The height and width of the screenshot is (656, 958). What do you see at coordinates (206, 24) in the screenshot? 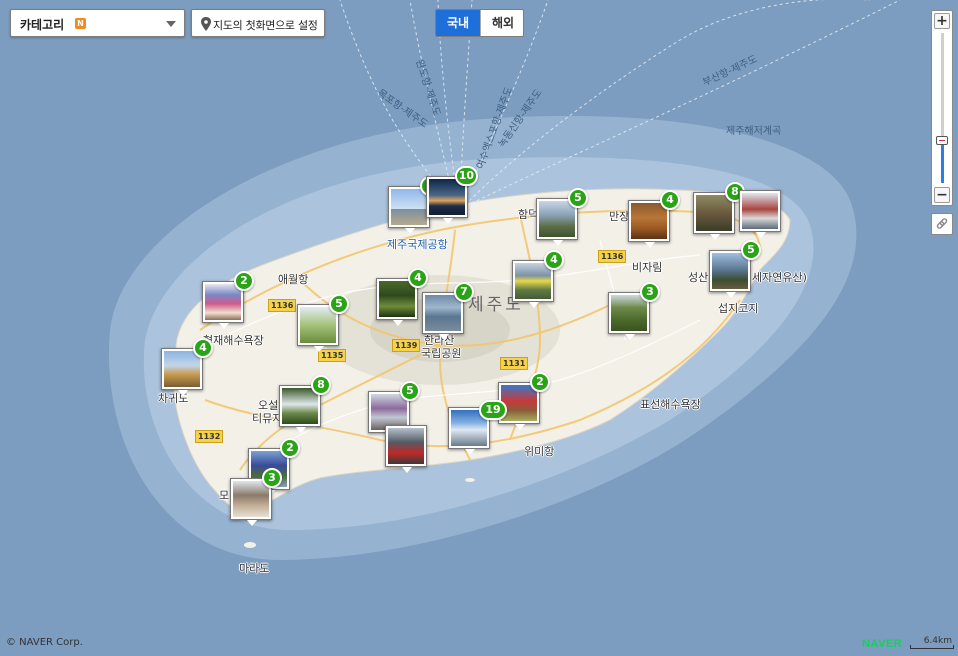
I see `map-pin-icon` at bounding box center [206, 24].